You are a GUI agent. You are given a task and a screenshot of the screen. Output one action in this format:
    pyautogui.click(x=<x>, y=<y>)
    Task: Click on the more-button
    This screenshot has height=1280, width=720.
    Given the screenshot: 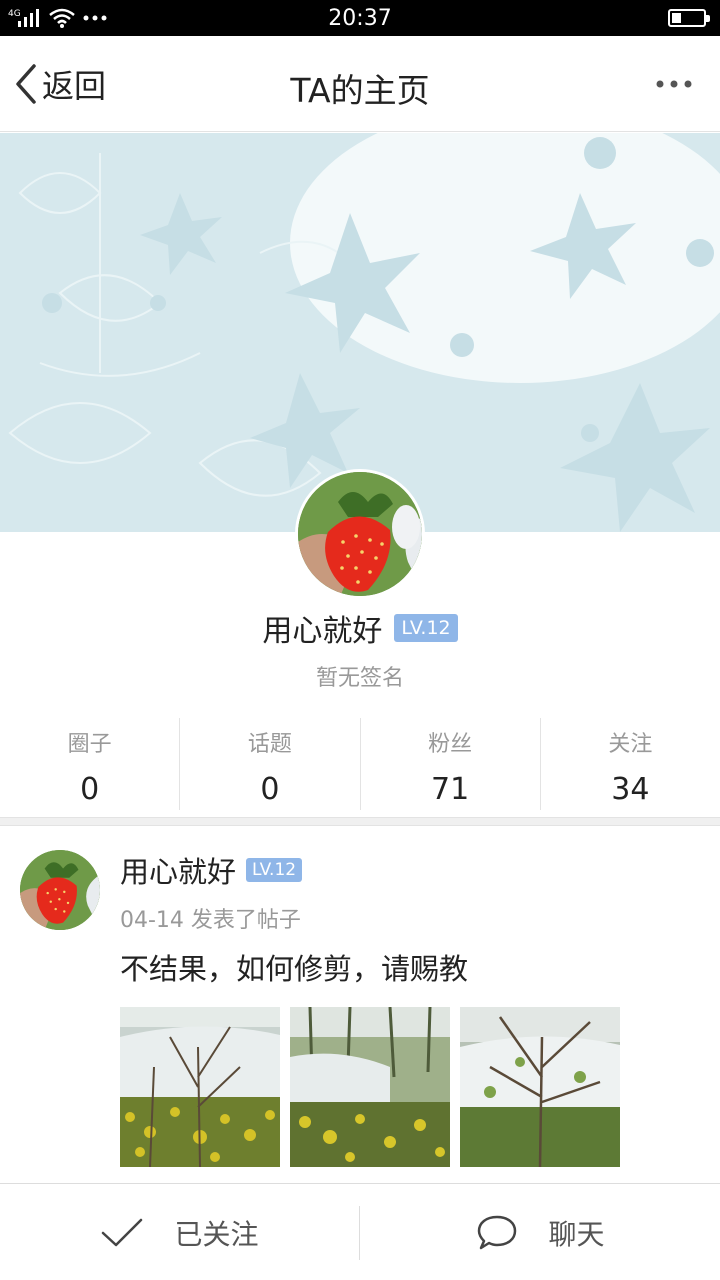 What is the action you would take?
    pyautogui.click(x=674, y=84)
    